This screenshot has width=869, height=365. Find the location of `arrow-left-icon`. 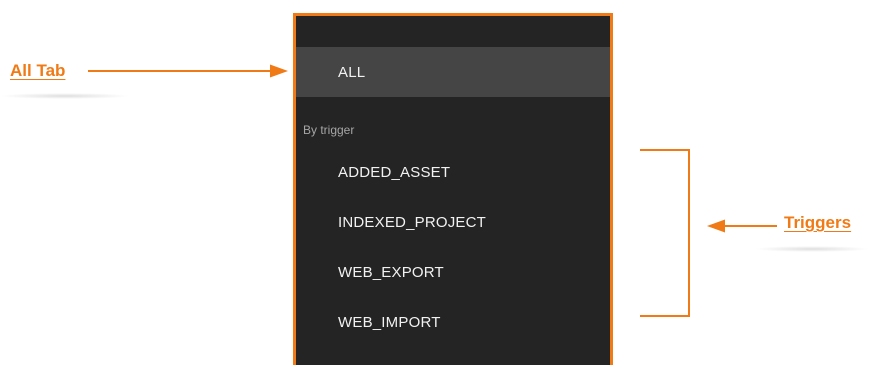

arrow-left-icon is located at coordinates (716, 226).